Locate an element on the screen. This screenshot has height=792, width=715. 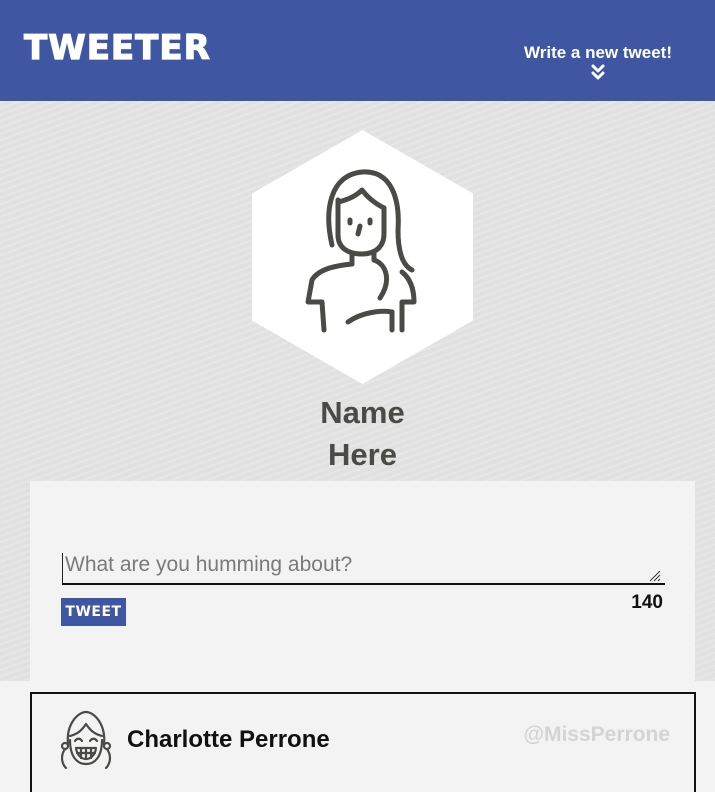
write-new-tweet-label: Write a new tweet! is located at coordinates (598, 52).